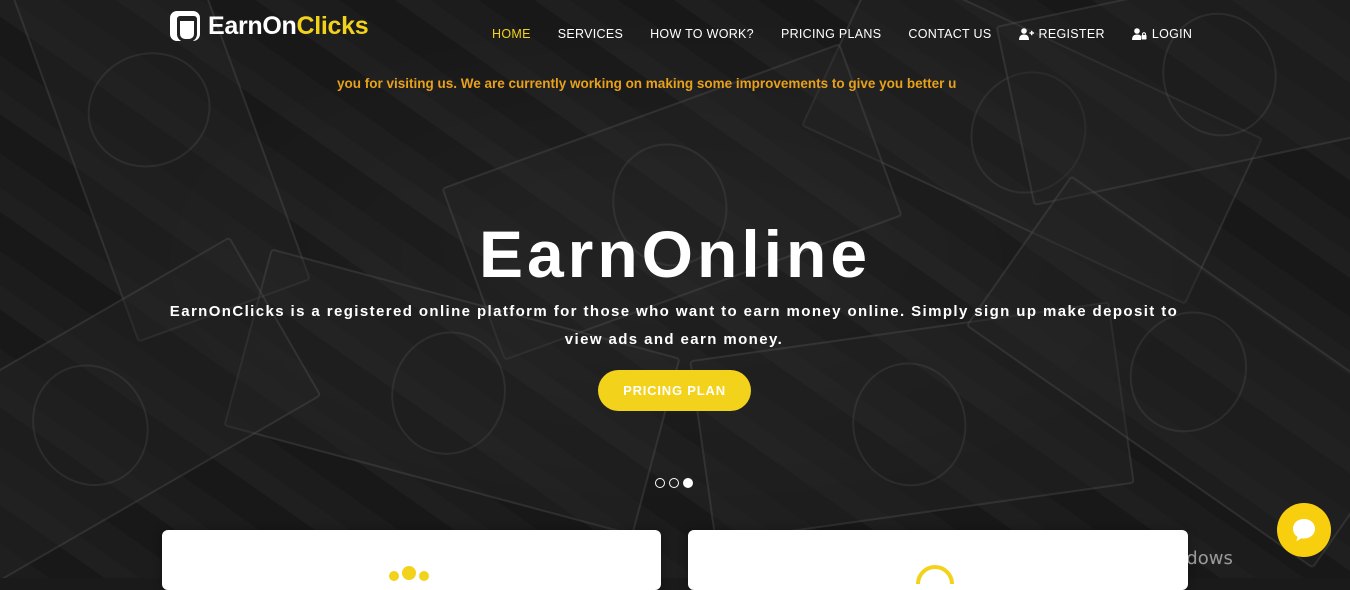 This screenshot has width=1350, height=590. I want to click on logo-text-primary: EarnOn, so click(252, 25).